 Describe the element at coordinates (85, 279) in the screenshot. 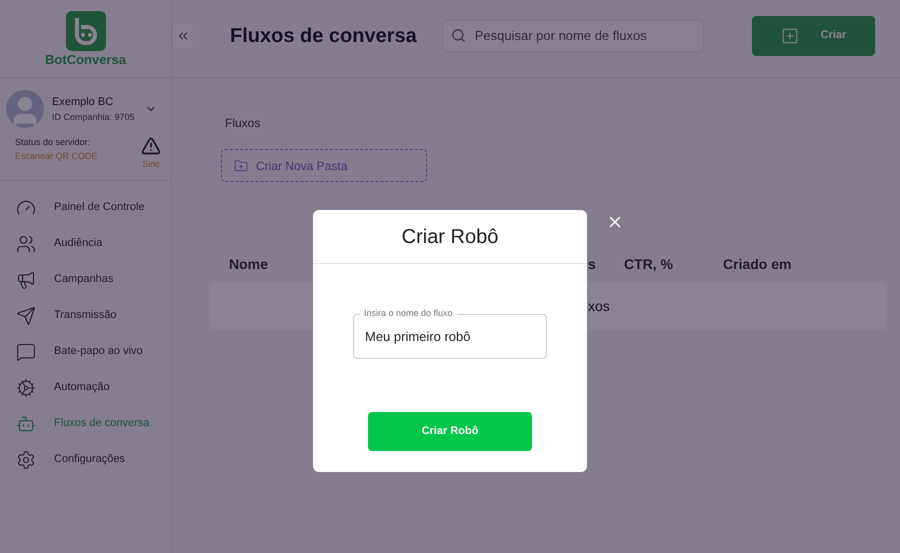

I see `nav-item: Campanhas` at that location.